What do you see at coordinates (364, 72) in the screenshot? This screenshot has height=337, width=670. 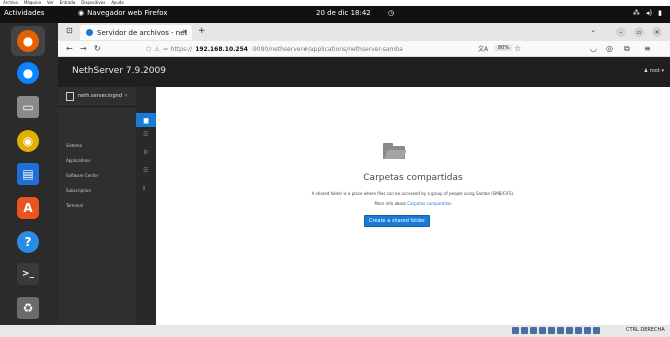 I see `nethserver-header: NethServer 7.9.2009 ♟ root ▾` at bounding box center [364, 72].